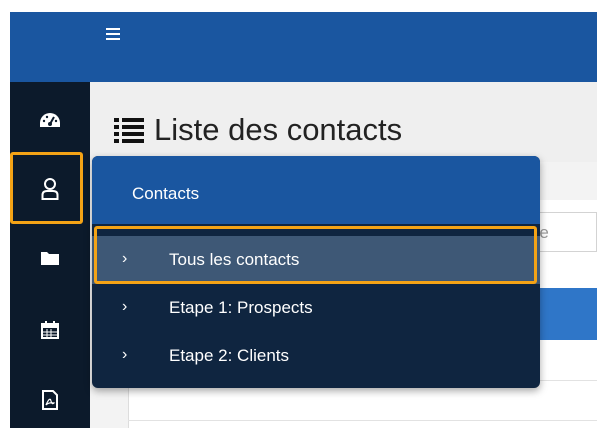 This screenshot has width=597, height=428. I want to click on menu-item-label: Etape 2: Clients, so click(229, 355).